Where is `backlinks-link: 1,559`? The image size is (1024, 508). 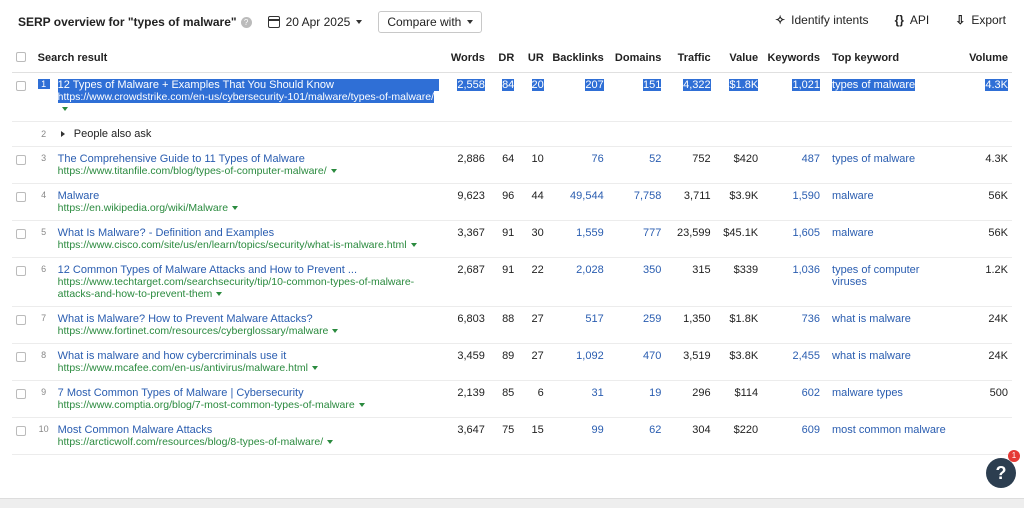 backlinks-link: 1,559 is located at coordinates (590, 233).